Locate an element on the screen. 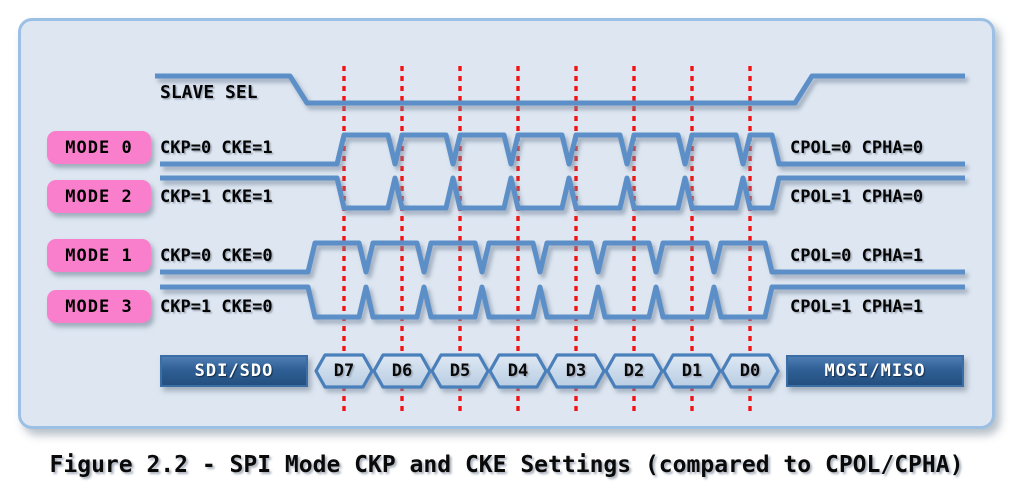 This screenshot has width=1013, height=501. mode-1-ckp-cke-label: CKP=0 CKE=0 is located at coordinates (216, 256).